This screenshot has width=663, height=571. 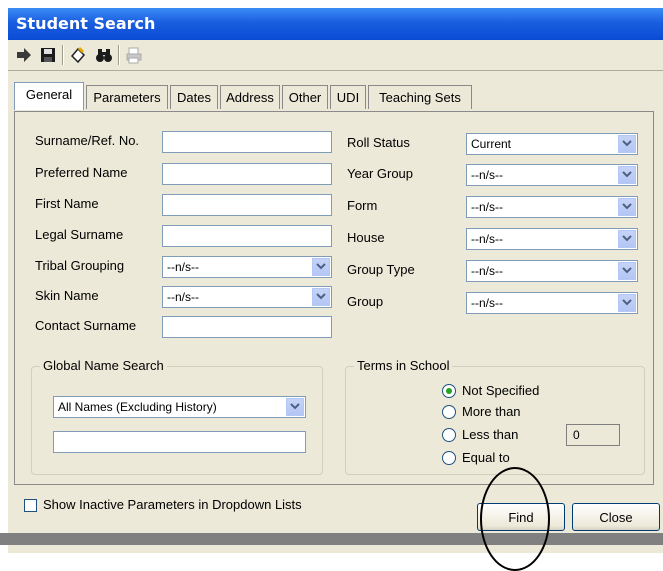 I want to click on forward-icon, so click(x=24, y=55).